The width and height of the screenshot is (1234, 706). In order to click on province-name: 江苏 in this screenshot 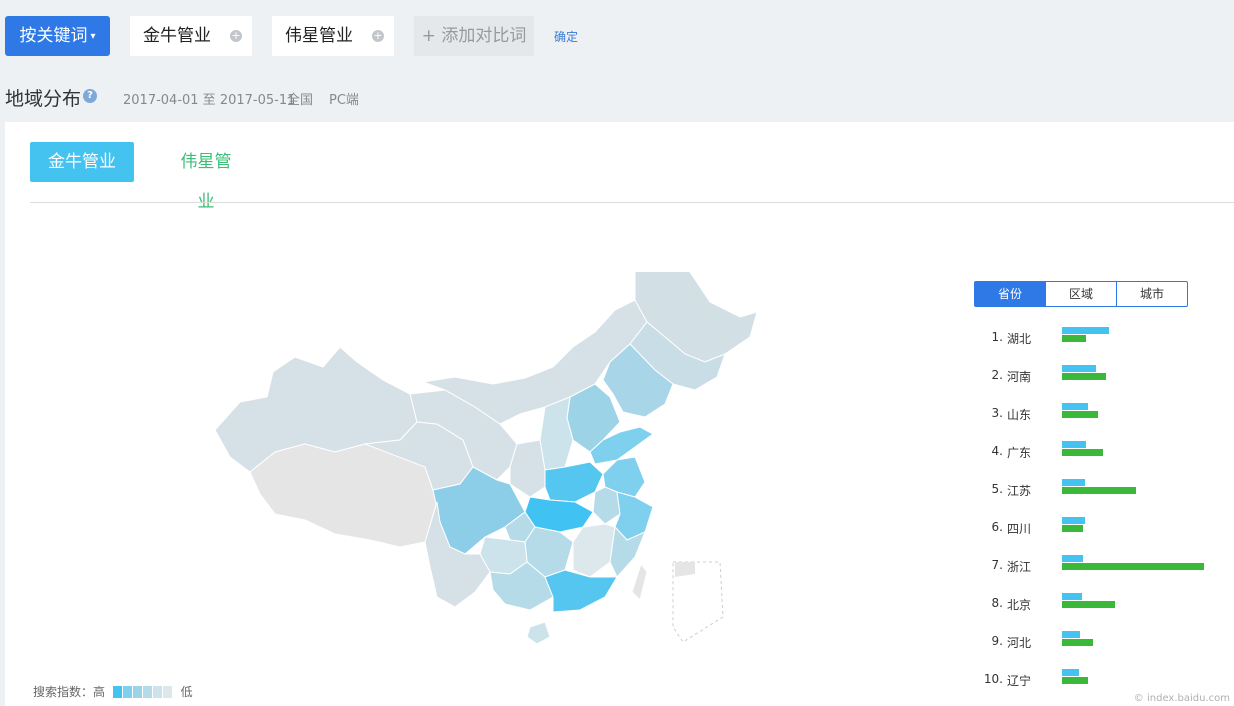, I will do `click(1019, 491)`.